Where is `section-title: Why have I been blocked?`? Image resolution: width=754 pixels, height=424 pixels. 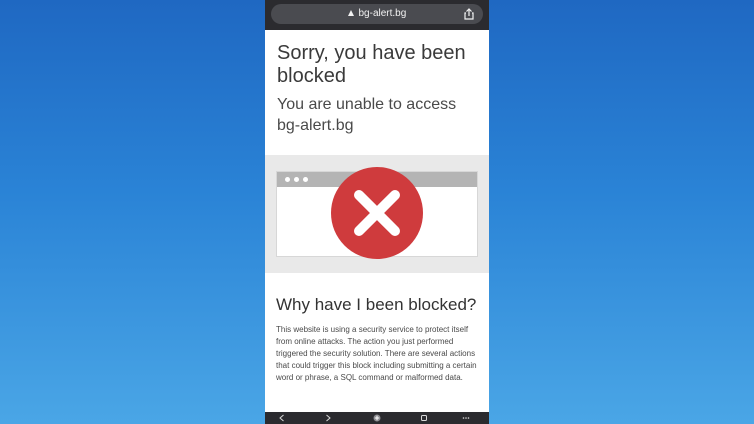
section-title: Why have I been blocked? is located at coordinates (376, 304).